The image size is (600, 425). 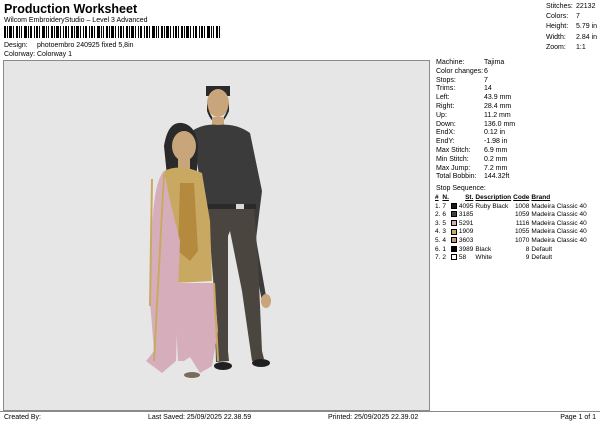 I want to click on row-number: 4., so click(x=438, y=232).